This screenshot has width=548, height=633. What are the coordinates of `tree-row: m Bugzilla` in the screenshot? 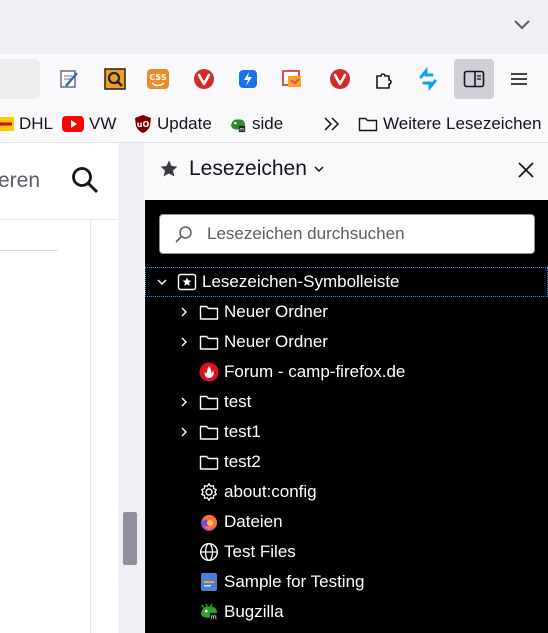 It's located at (346, 612).